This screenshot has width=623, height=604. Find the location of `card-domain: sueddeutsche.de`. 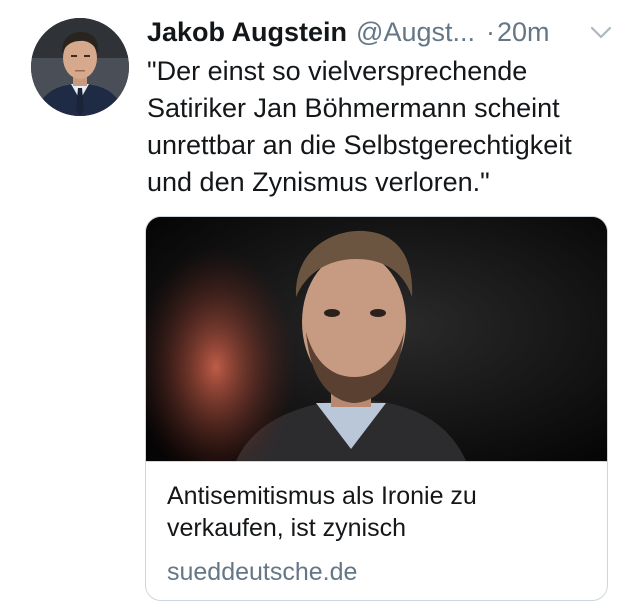

card-domain: sueddeutsche.de is located at coordinates (262, 572).